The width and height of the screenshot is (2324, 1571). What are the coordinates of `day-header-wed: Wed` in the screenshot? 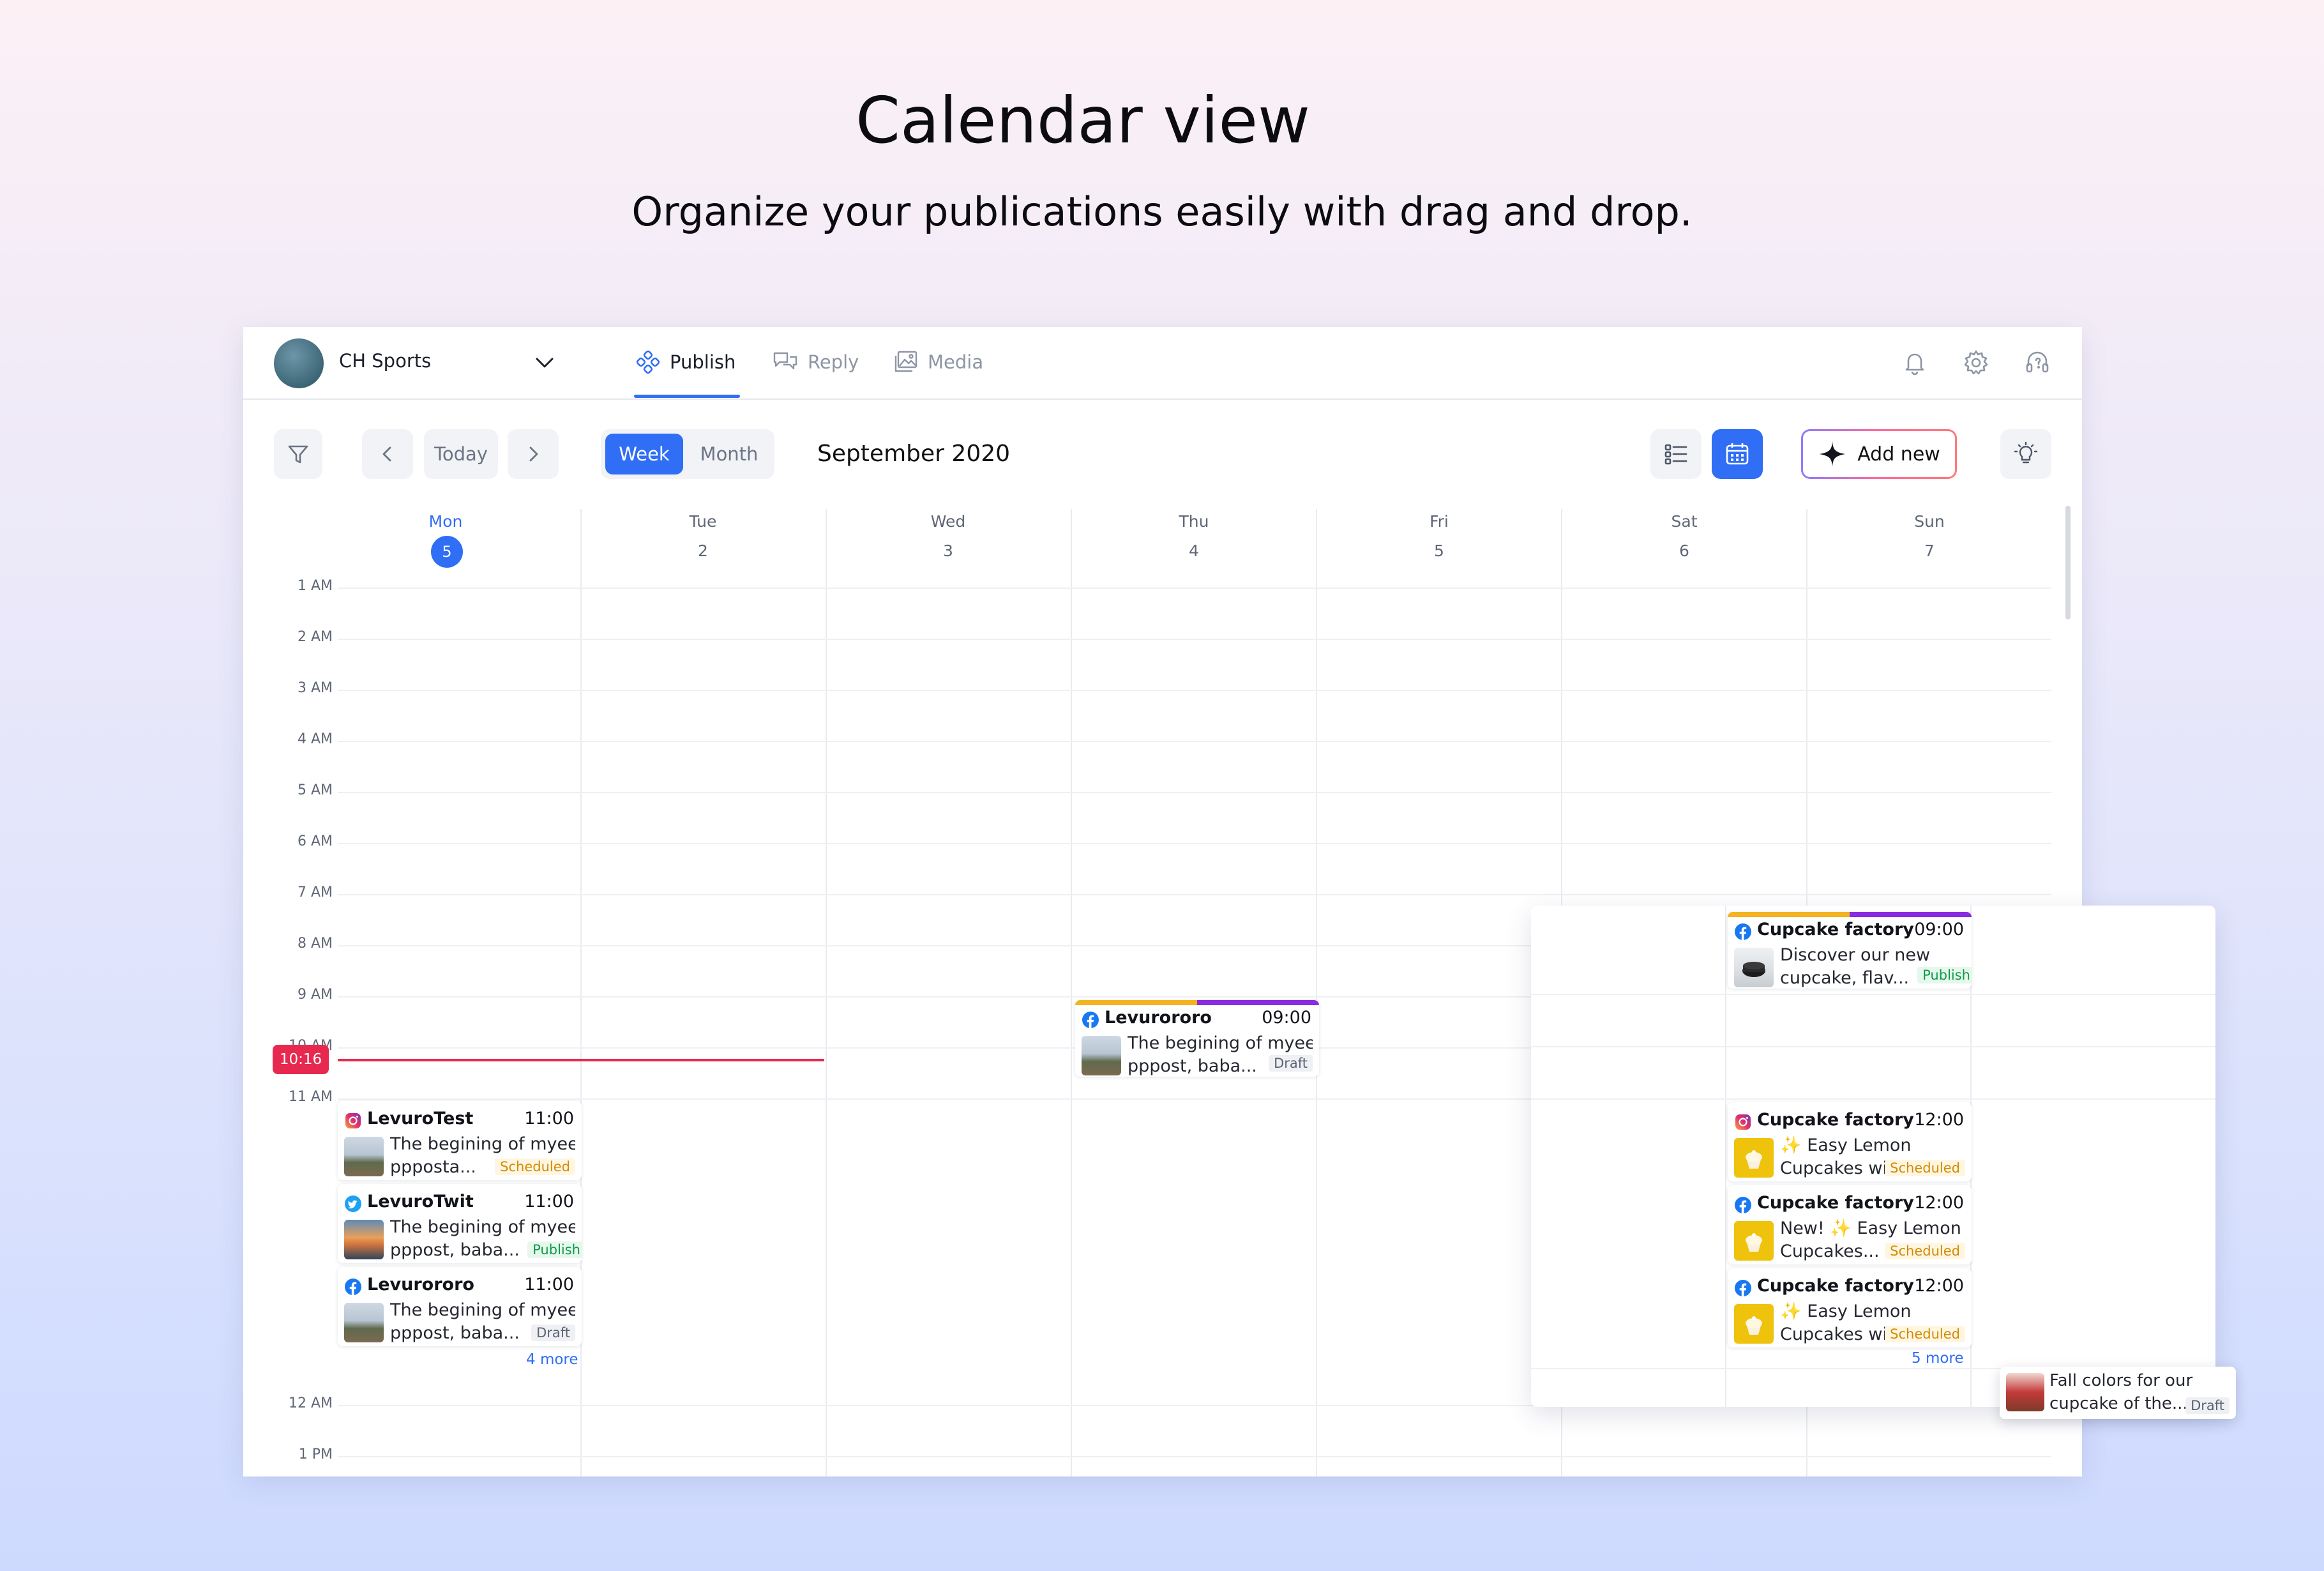 It's located at (948, 522).